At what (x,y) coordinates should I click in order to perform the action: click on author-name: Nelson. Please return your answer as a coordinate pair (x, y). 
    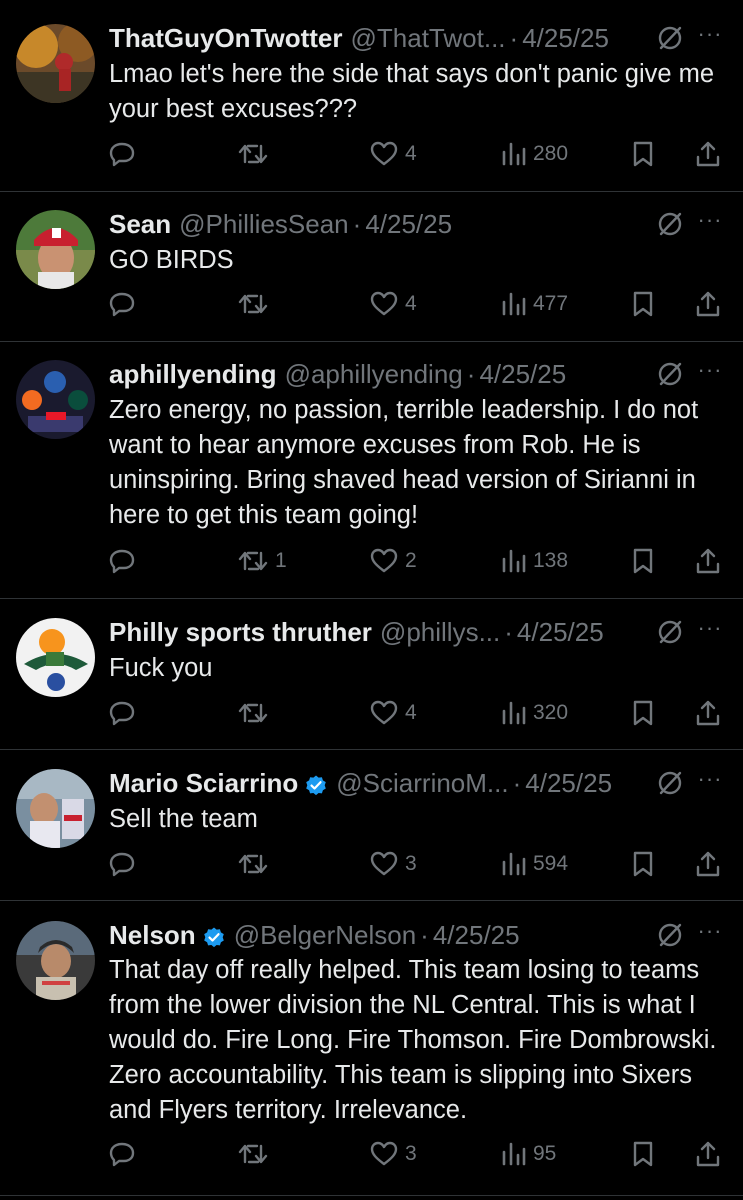
    Looking at the image, I should click on (152, 935).